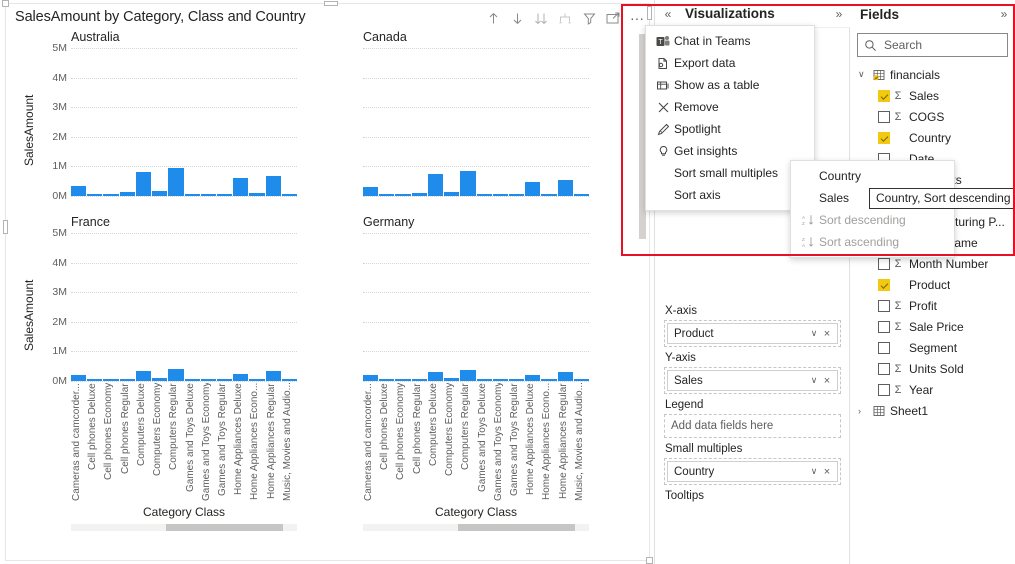 The image size is (1015, 564). What do you see at coordinates (932, 389) in the screenshot?
I see `field-row-year: Σ Year` at bounding box center [932, 389].